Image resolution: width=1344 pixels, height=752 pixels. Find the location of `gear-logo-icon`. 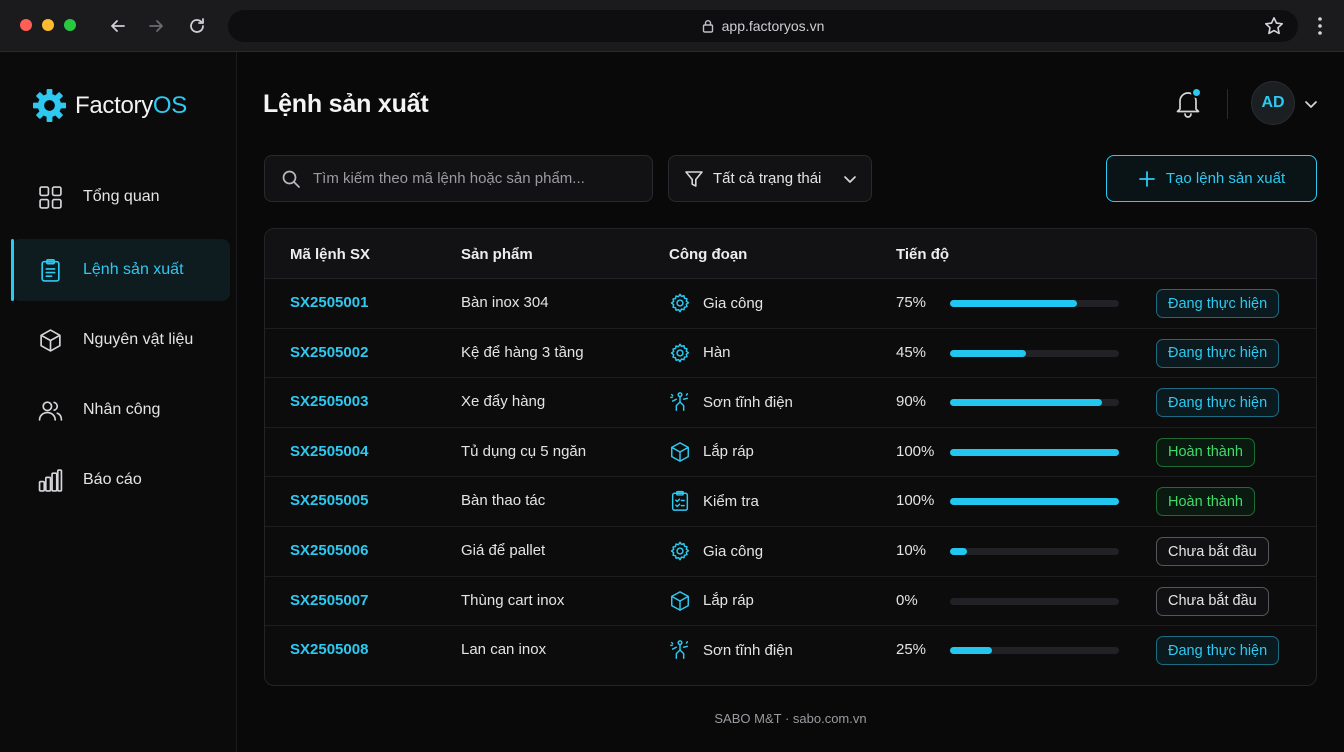

gear-logo-icon is located at coordinates (49, 105).